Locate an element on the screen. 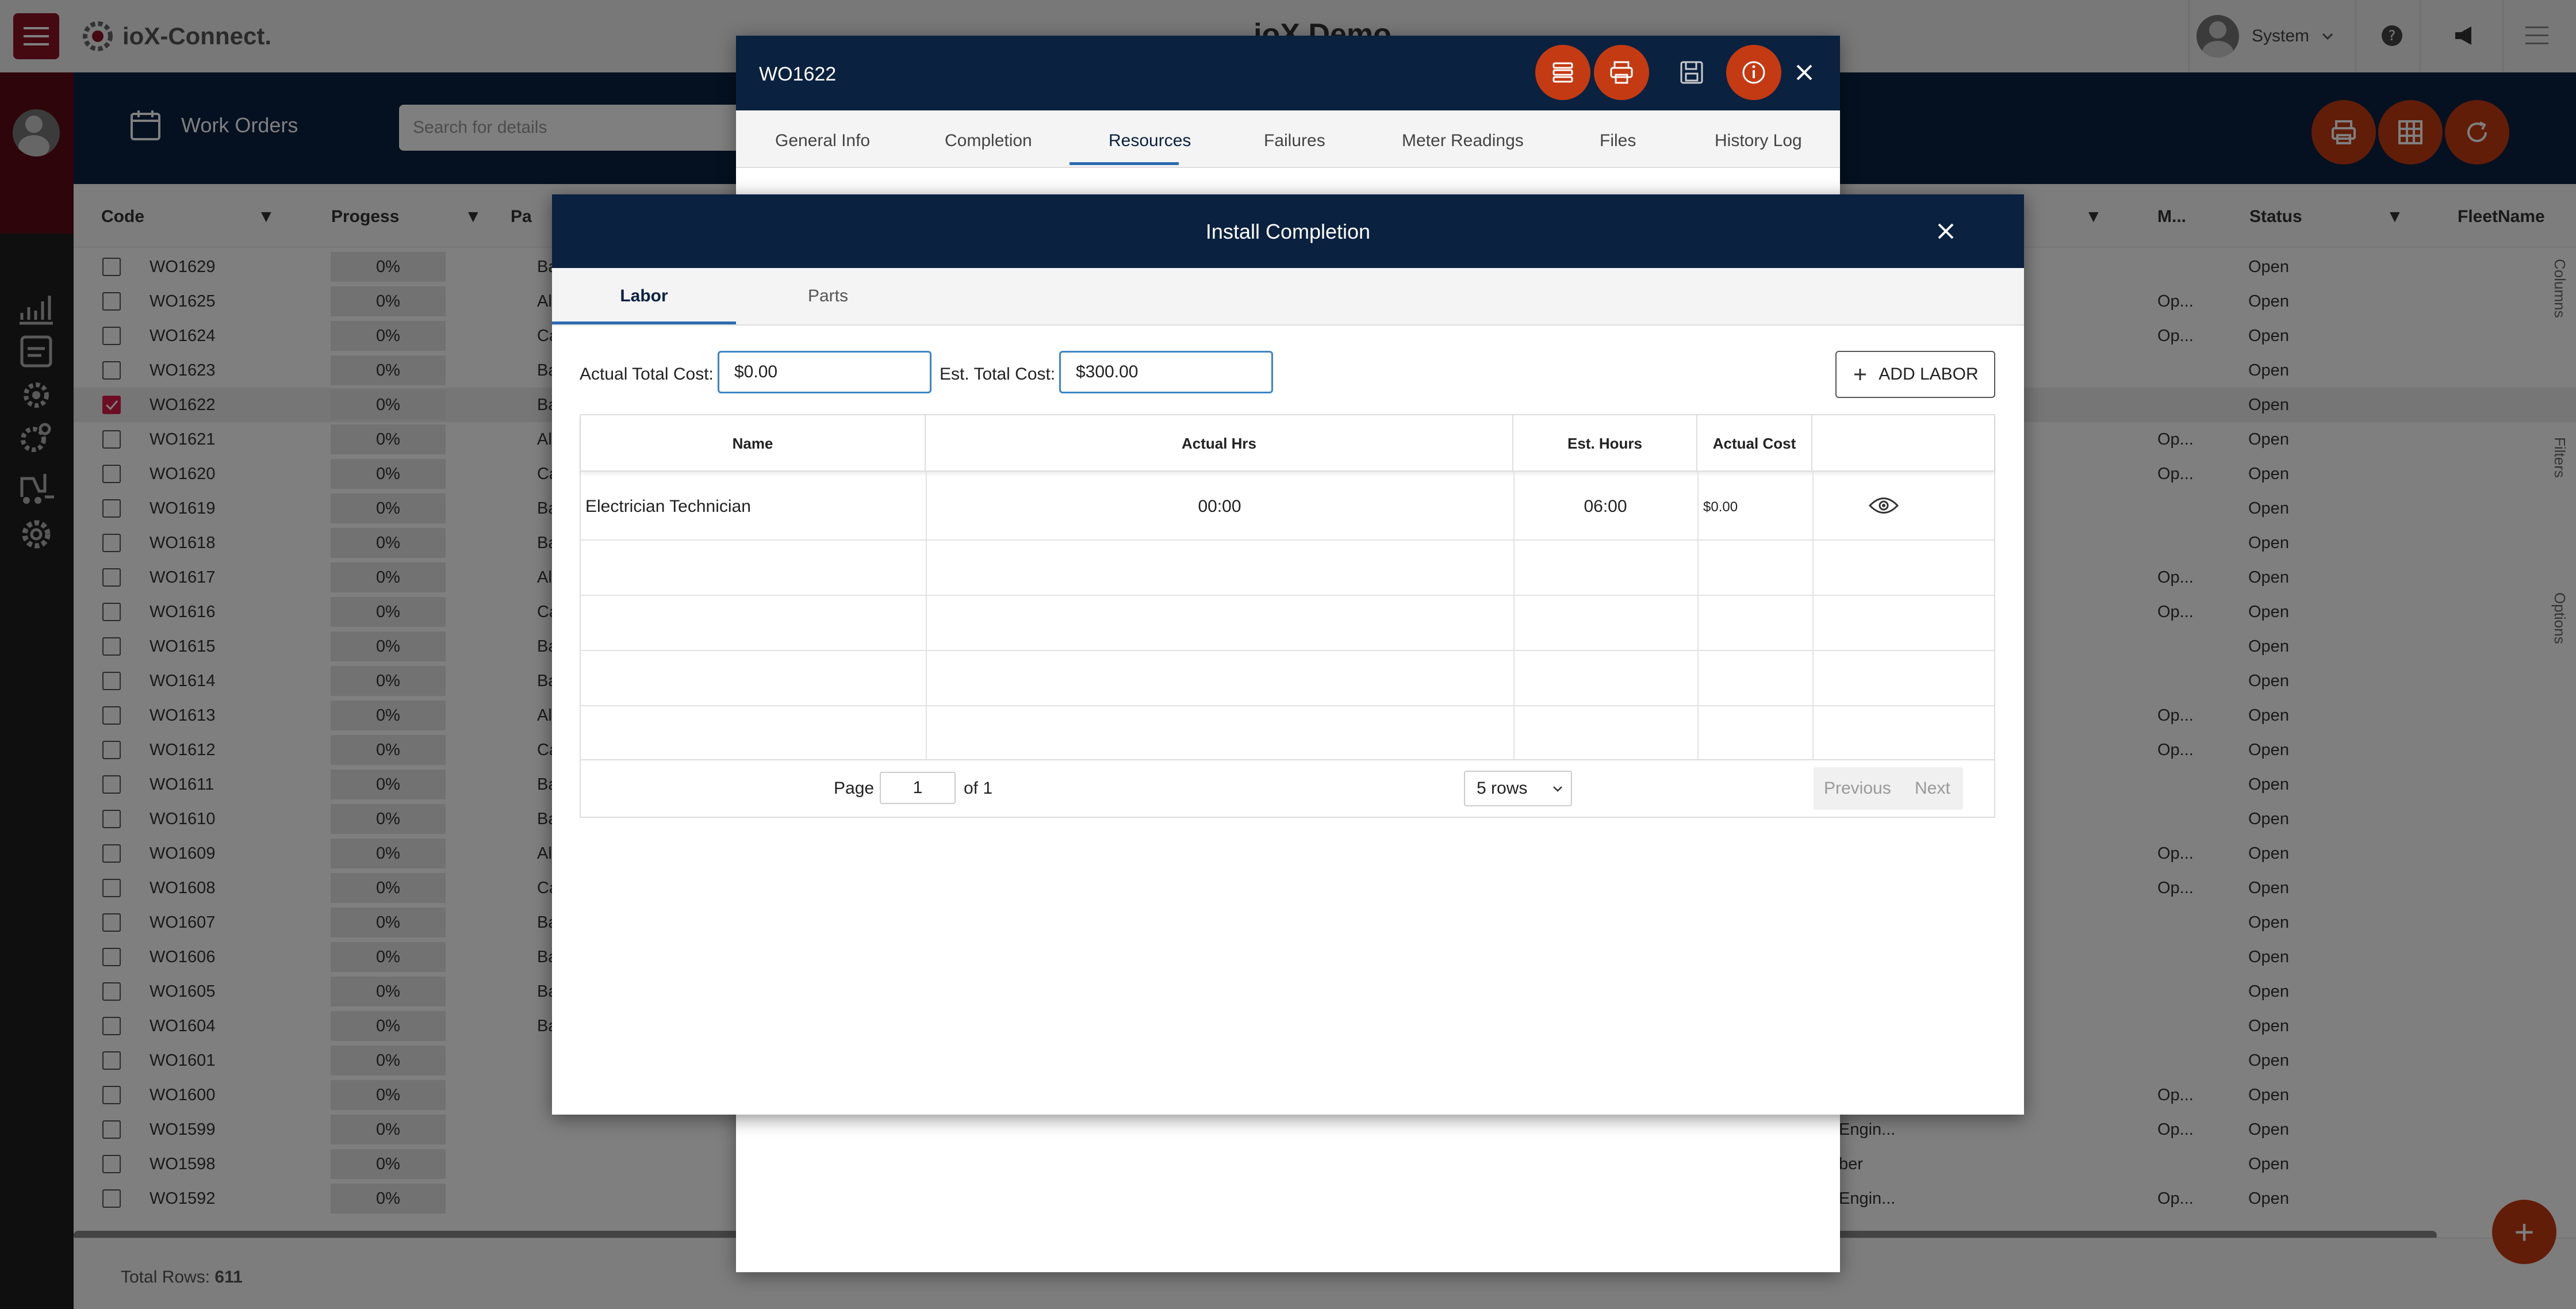 The image size is (2576, 1309). pagination: Page 1 of 1 5 rows Previous Next is located at coordinates (1287, 788).